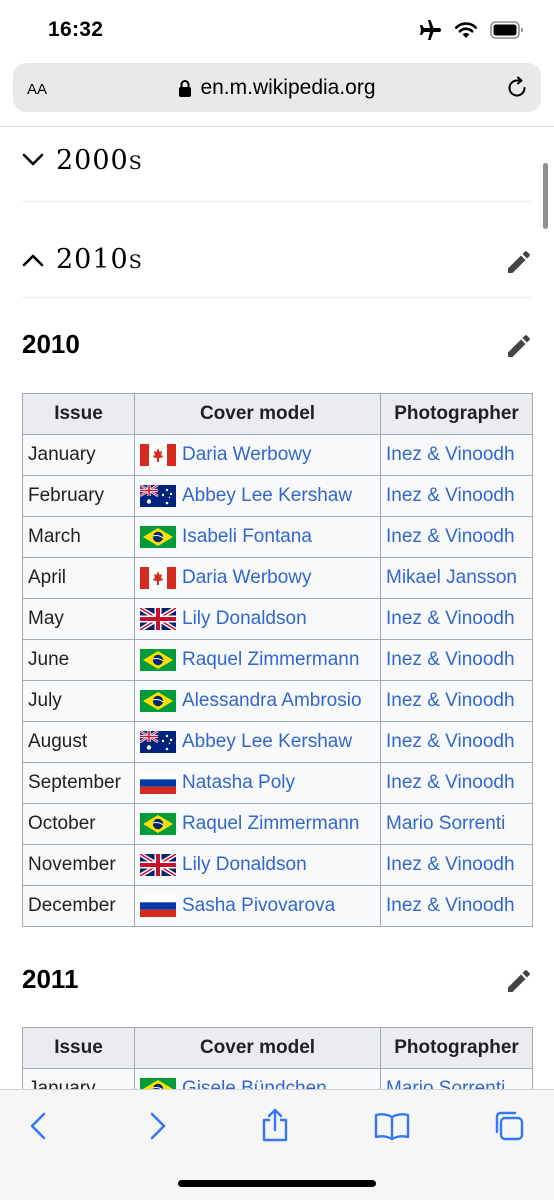 This screenshot has height=1200, width=554. I want to click on cover-model-cell: Abbey Lee Kershaw, so click(257, 496).